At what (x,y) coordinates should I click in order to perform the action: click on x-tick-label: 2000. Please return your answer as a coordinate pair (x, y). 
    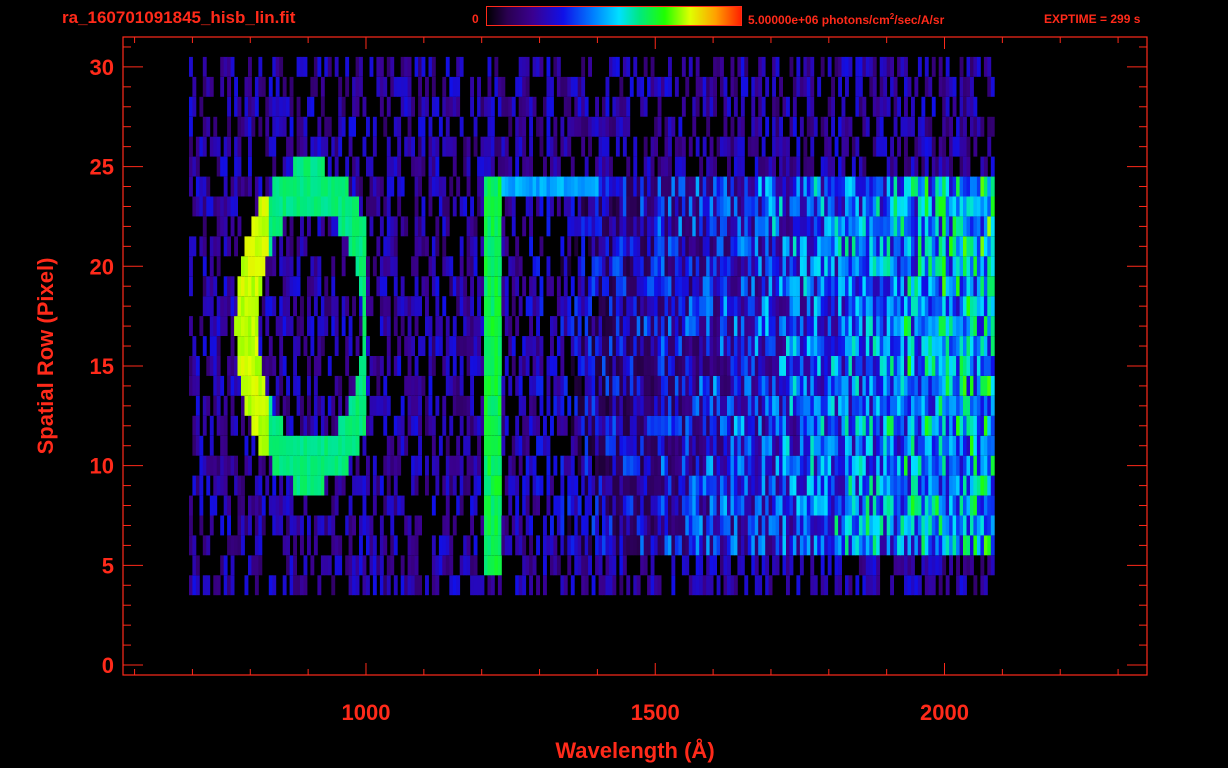
    Looking at the image, I should click on (944, 712).